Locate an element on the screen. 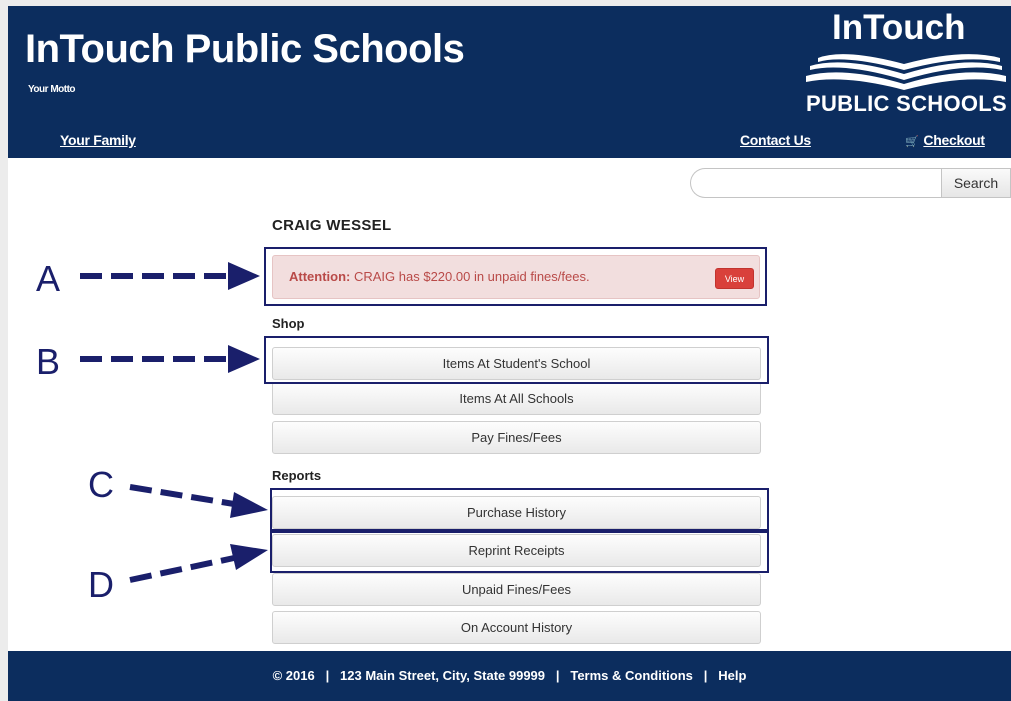  arrowhead-a is located at coordinates (244, 276).